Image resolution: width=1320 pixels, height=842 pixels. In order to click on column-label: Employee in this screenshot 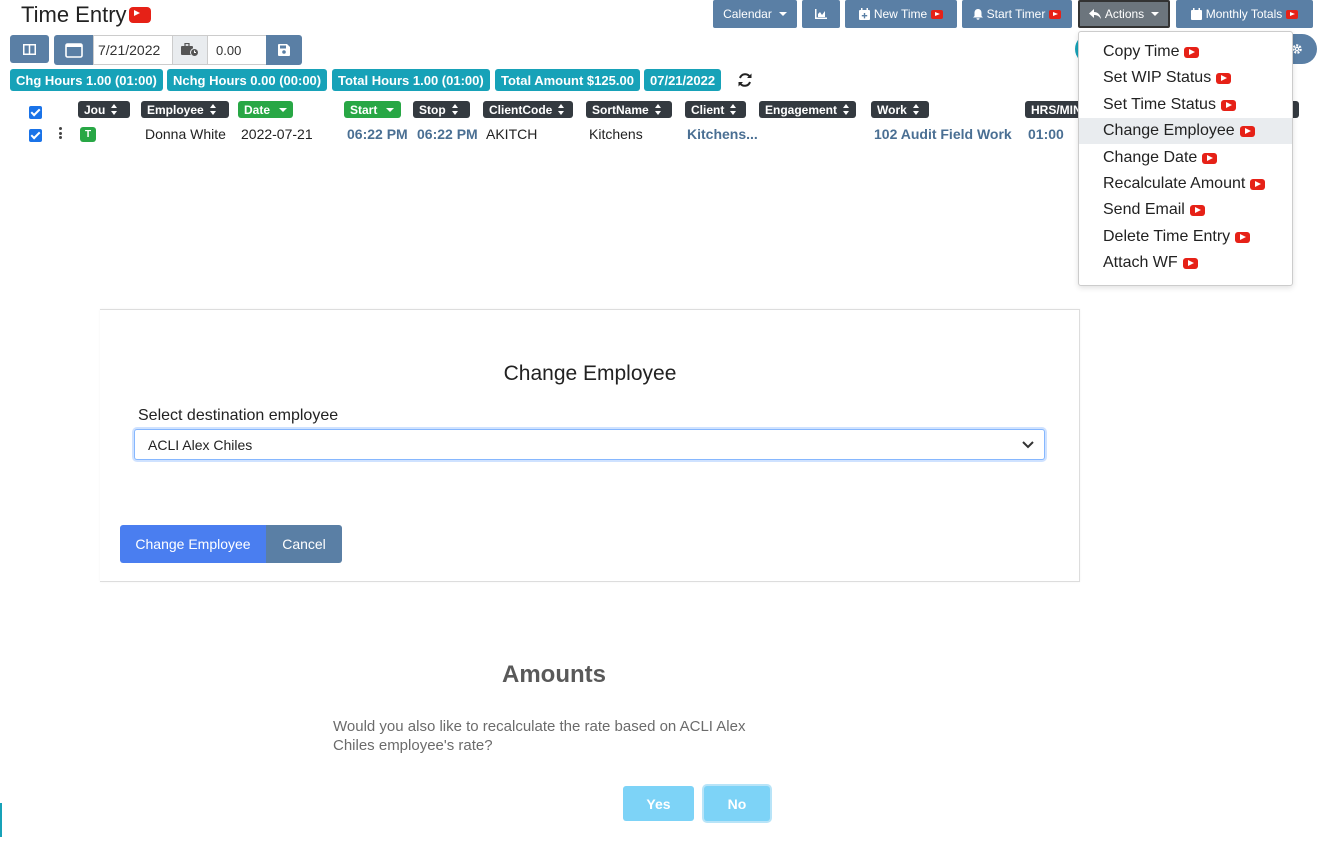, I will do `click(175, 109)`.